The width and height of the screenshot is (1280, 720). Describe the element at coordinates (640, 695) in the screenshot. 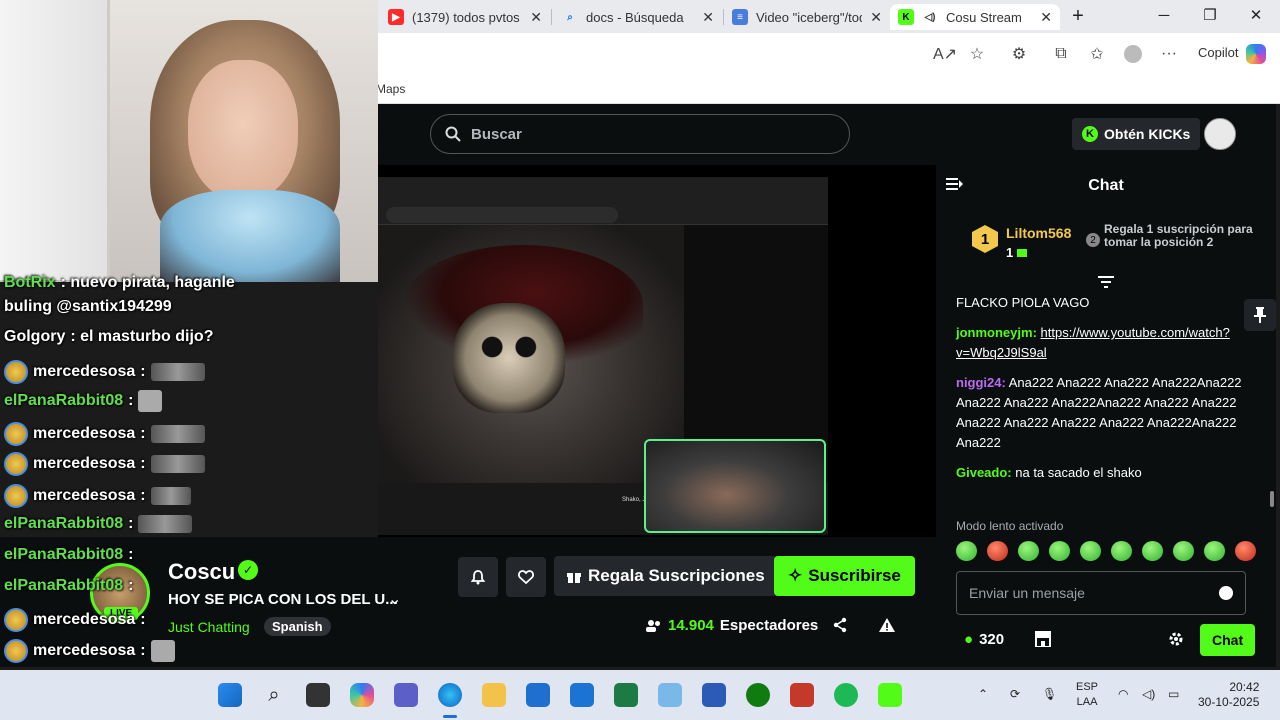

I see `taskbar: ⌕ ⌃ ⟳ 🎙 ESP LAA ◠ ◁) ▭ 20:42 30-10-2025` at that location.